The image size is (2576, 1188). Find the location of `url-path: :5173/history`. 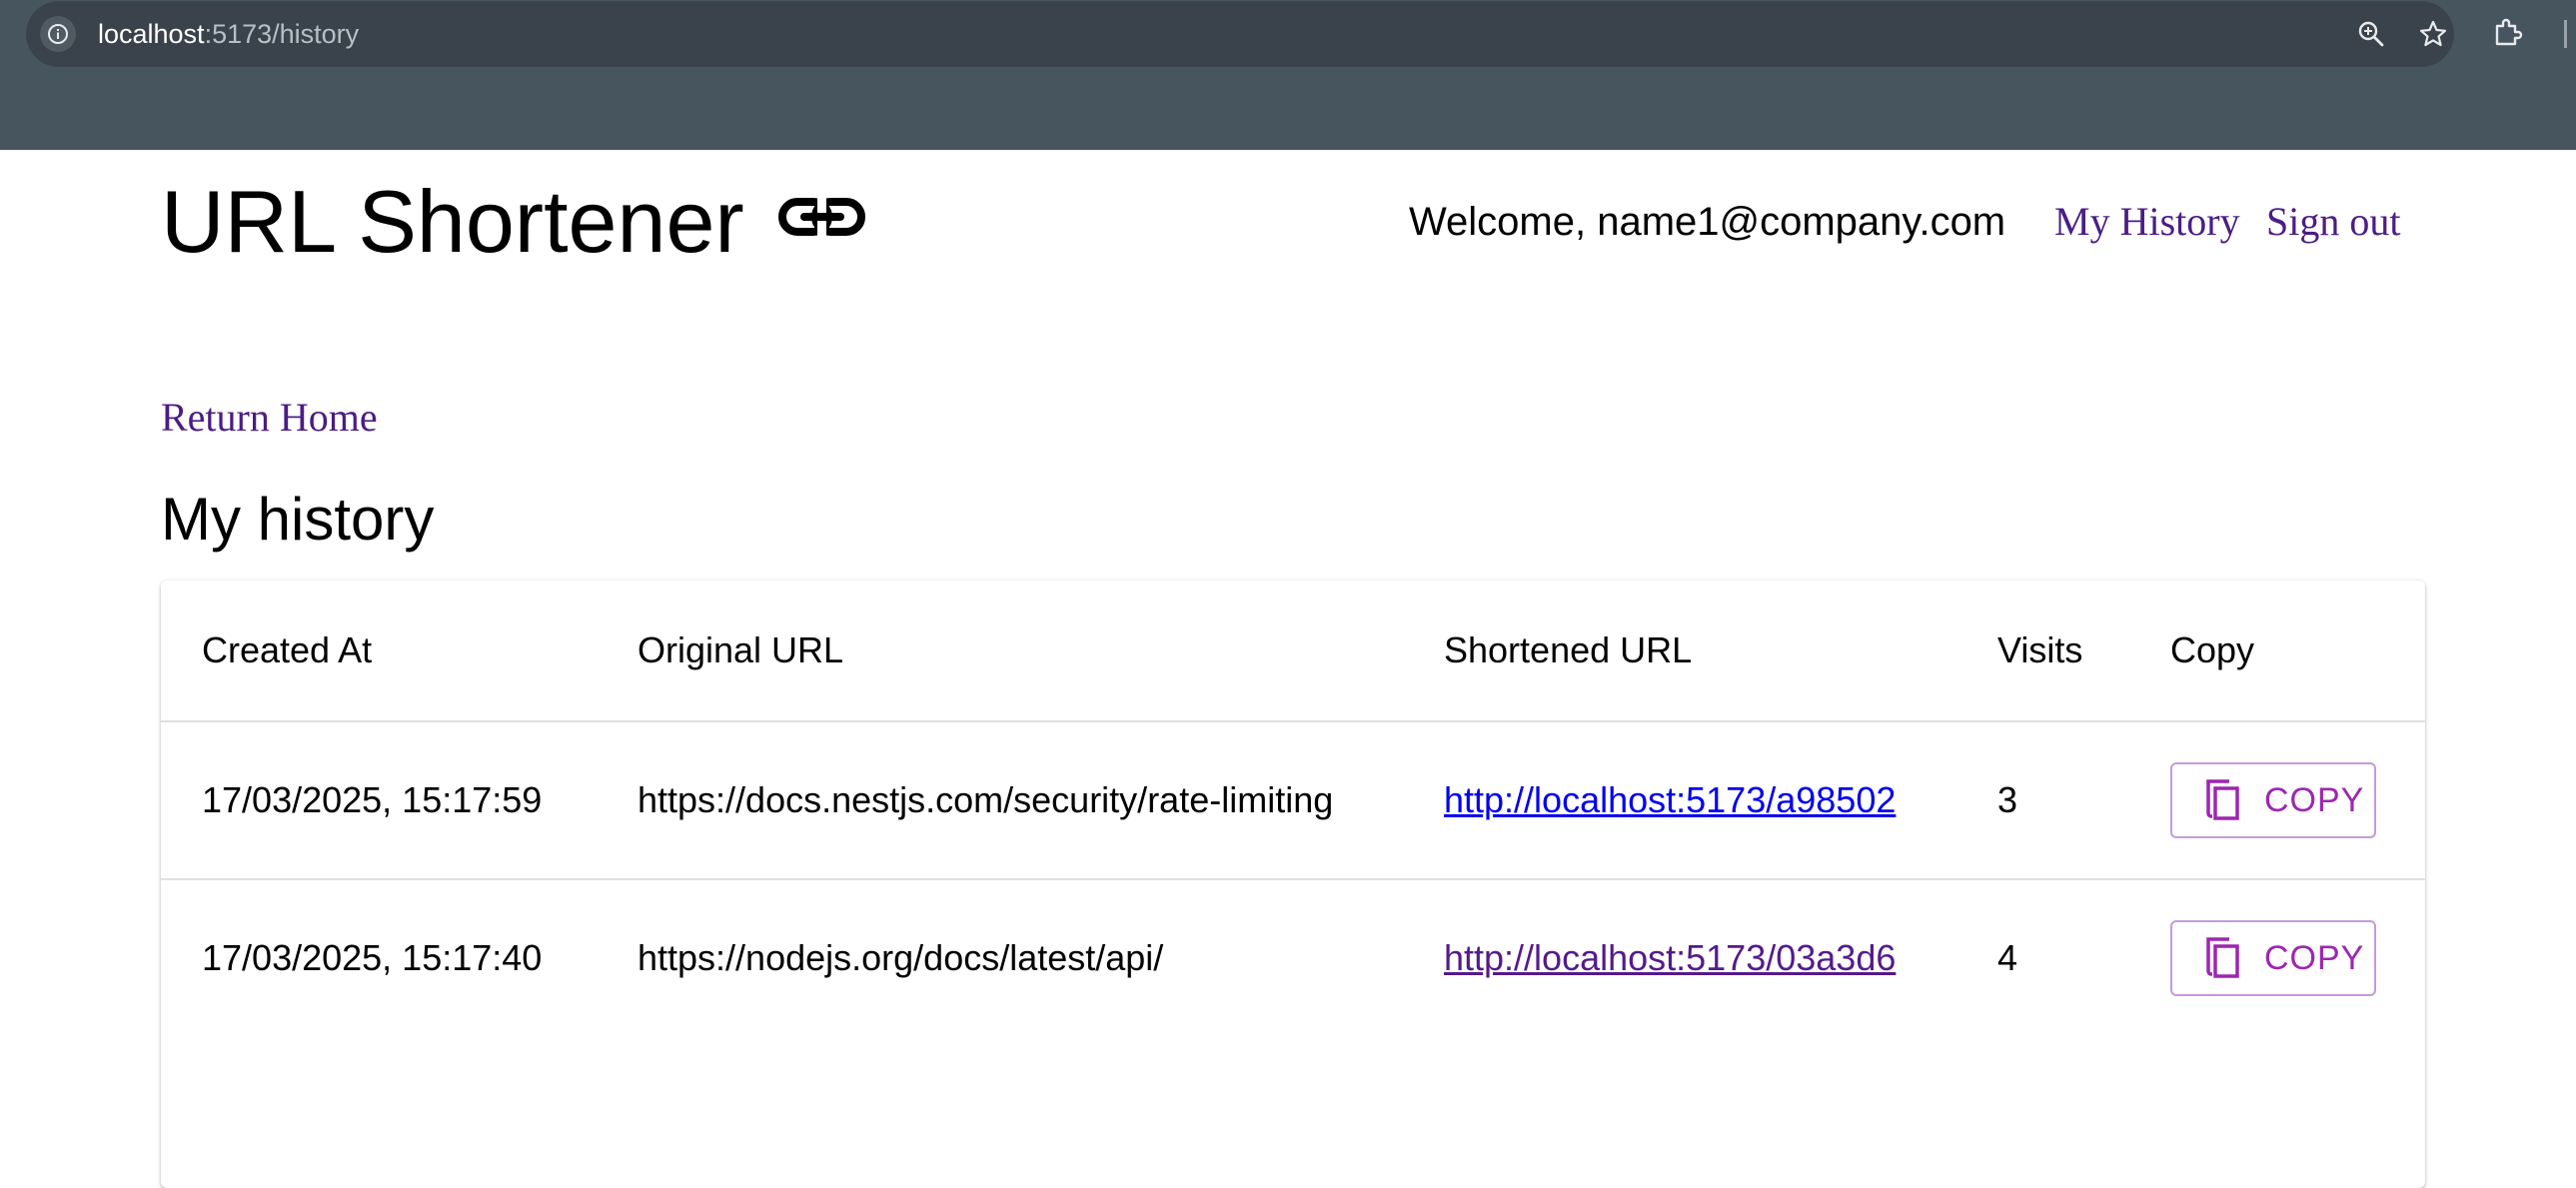

url-path: :5173/history is located at coordinates (282, 34).